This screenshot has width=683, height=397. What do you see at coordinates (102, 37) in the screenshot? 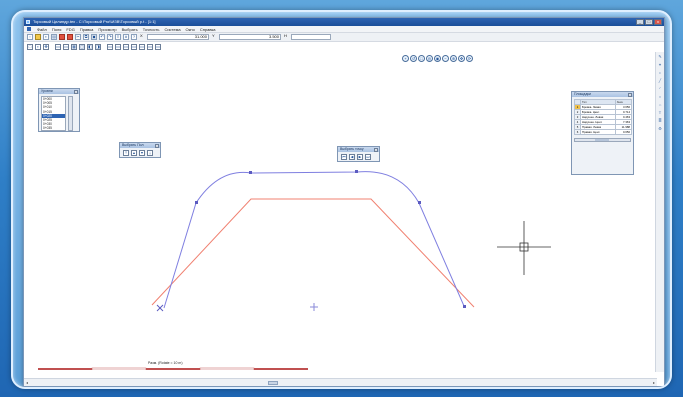
I see `undo-icon: ↶` at bounding box center [102, 37].